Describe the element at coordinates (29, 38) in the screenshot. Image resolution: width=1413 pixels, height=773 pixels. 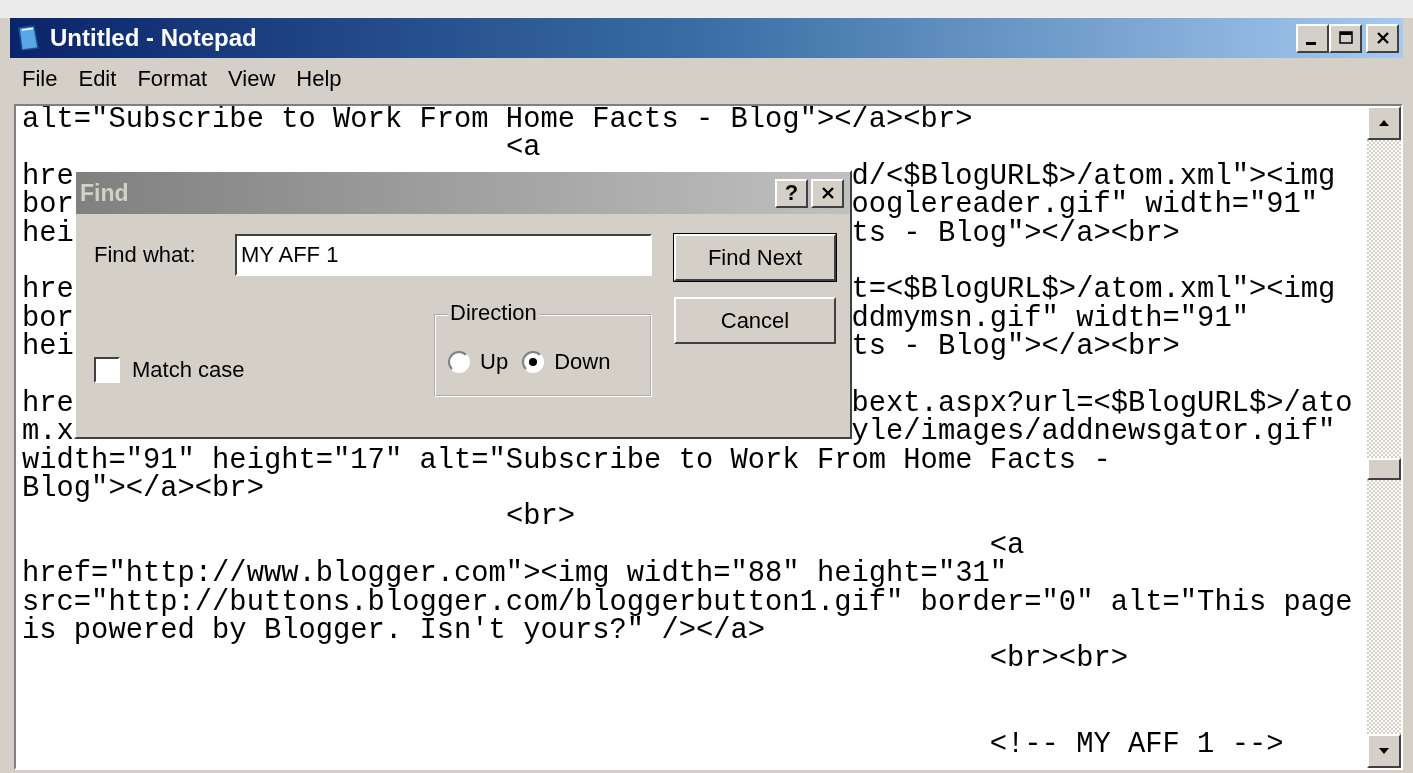
I see `notepad-icon` at that location.